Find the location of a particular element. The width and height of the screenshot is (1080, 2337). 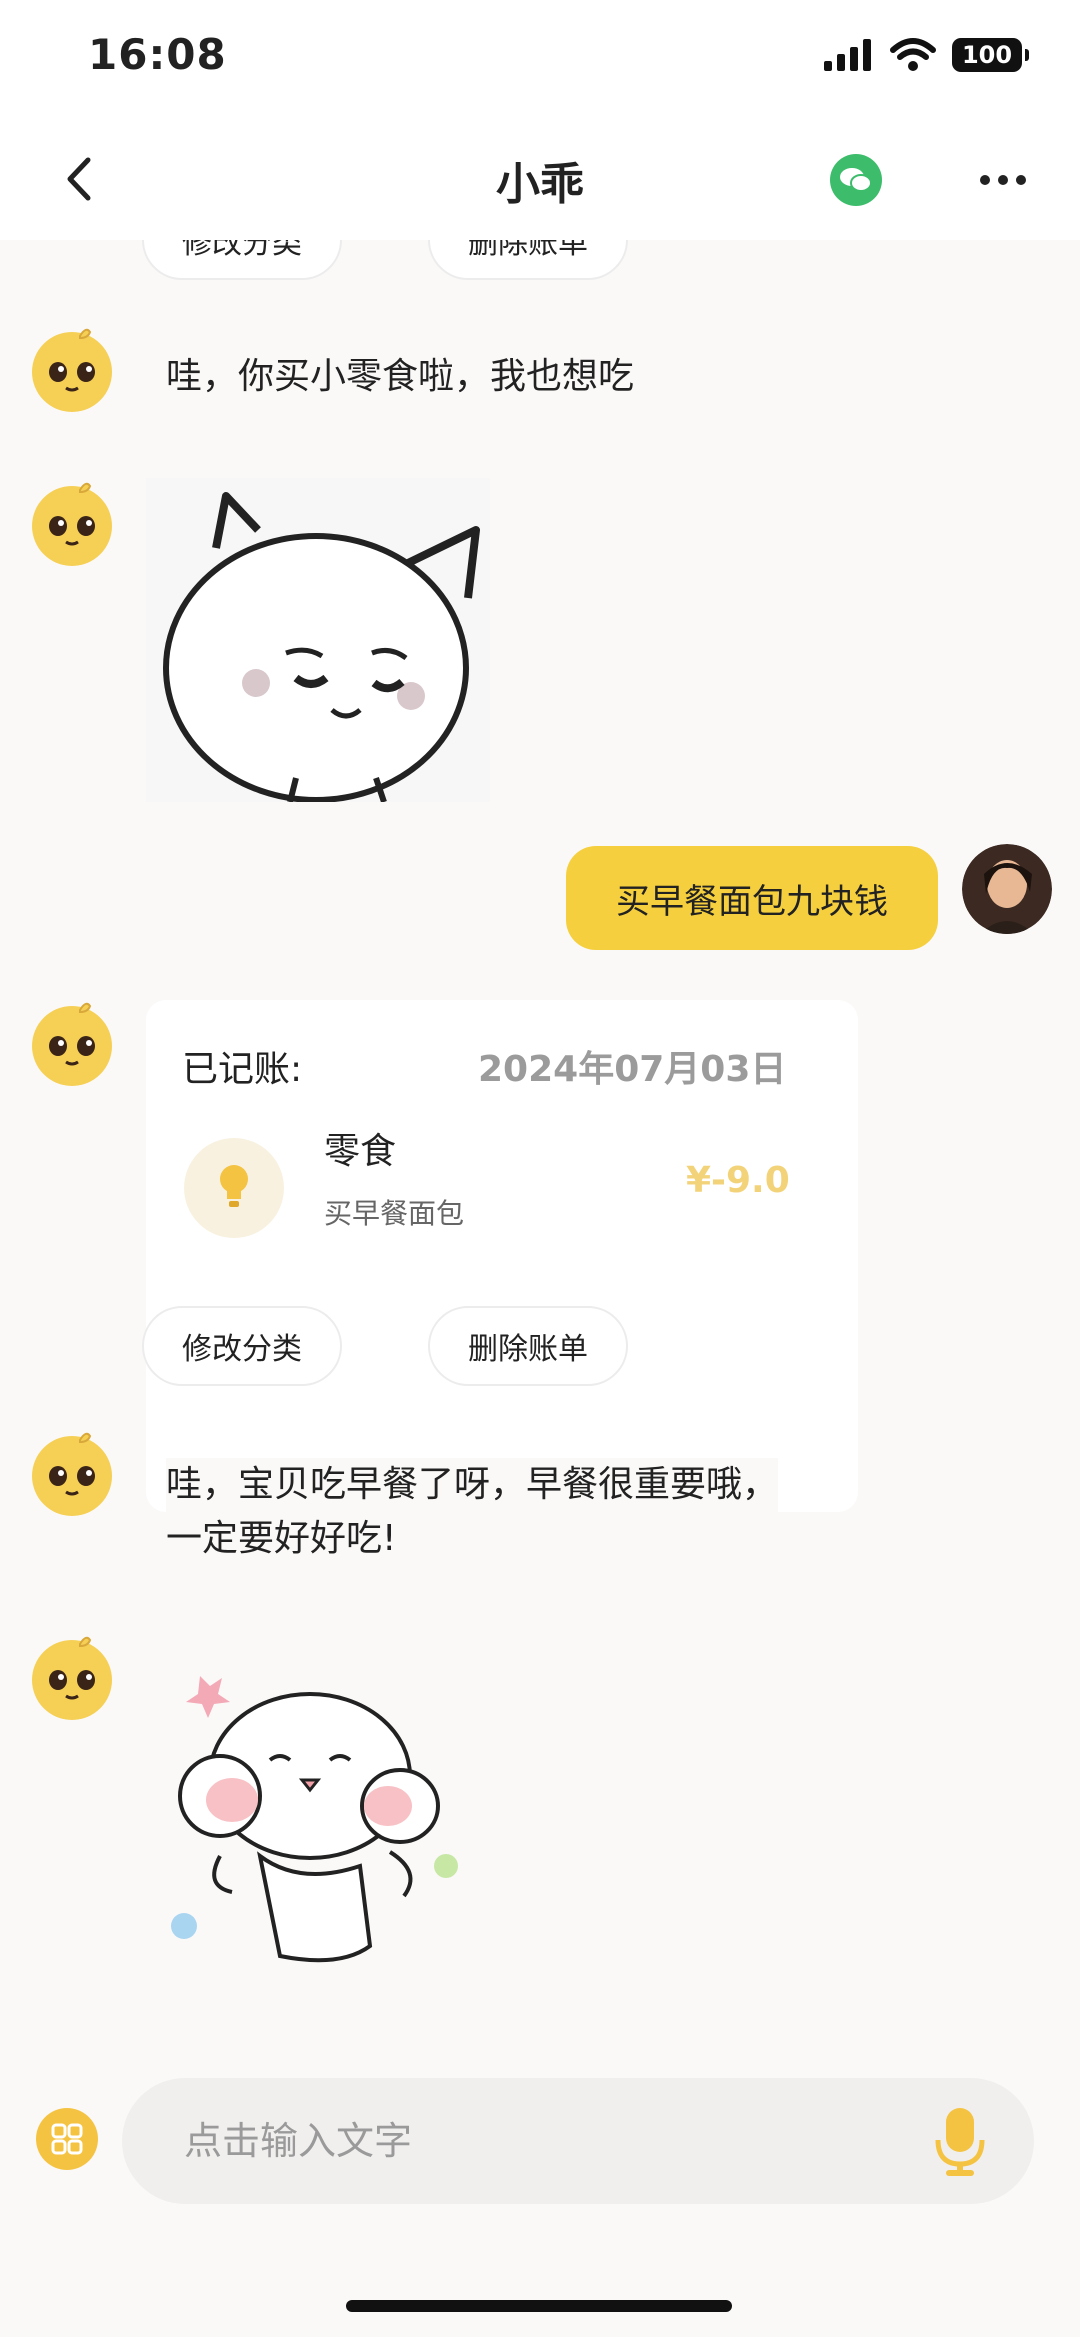

bunny-sticker is located at coordinates (320, 1821).